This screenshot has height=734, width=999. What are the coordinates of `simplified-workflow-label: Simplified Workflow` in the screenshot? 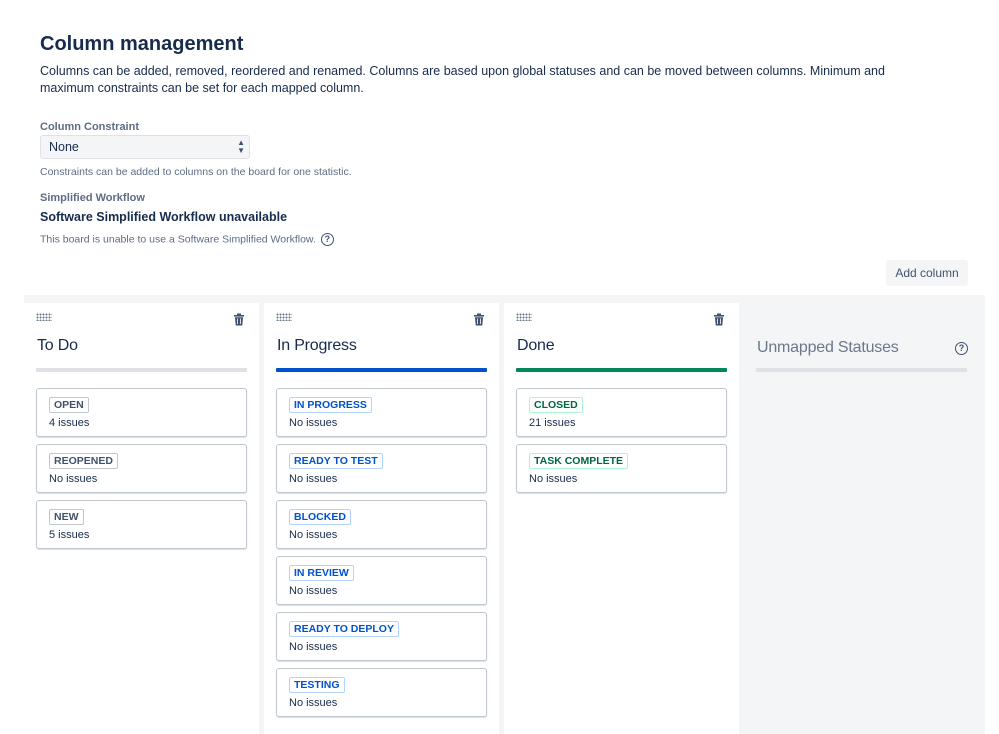 It's located at (92, 198).